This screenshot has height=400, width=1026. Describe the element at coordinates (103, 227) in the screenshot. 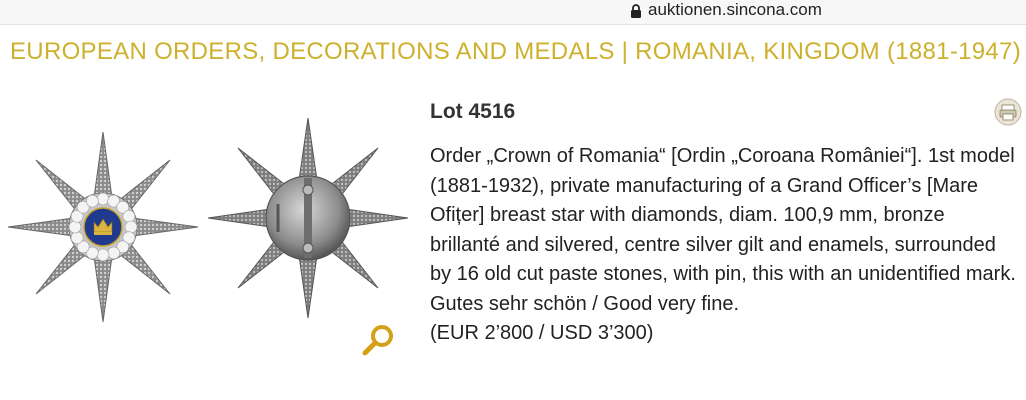

I see `order-star-obverse-image` at that location.